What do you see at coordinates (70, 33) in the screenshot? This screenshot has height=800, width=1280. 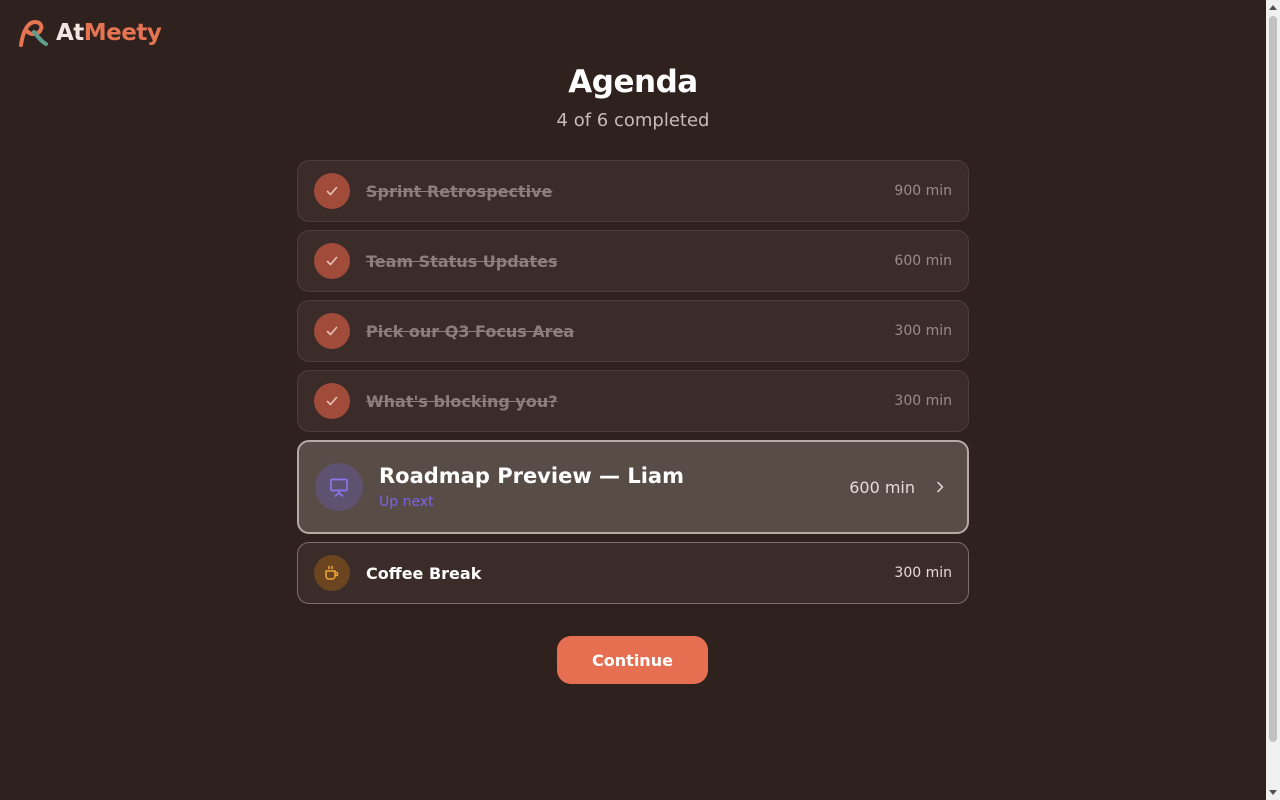 I see `brand-prefix: At` at bounding box center [70, 33].